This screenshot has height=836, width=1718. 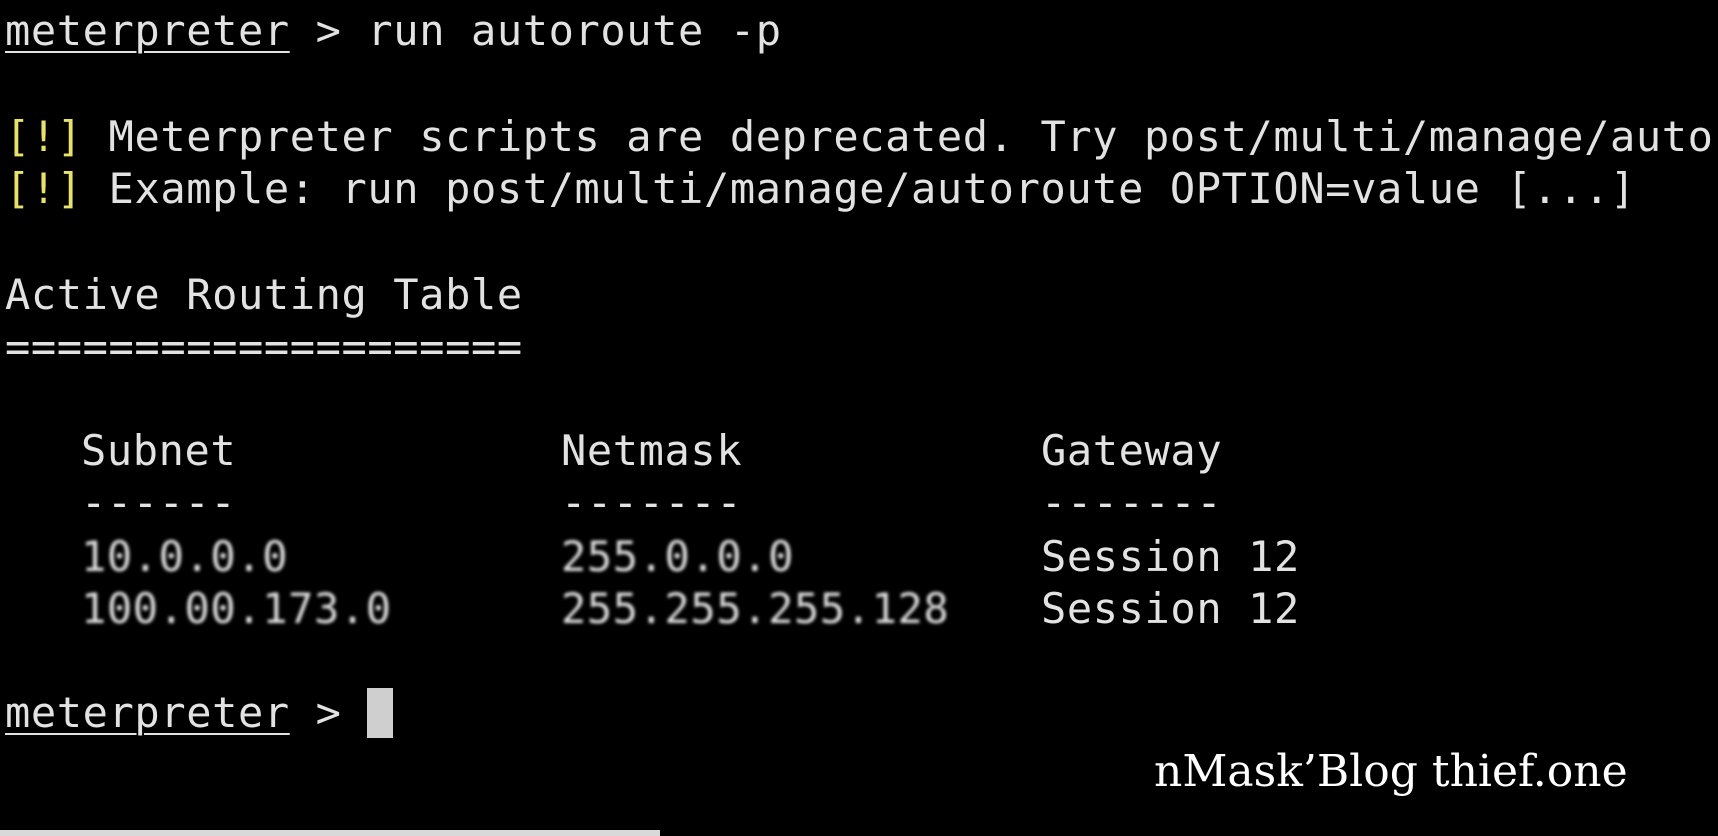 What do you see at coordinates (1170, 608) in the screenshot?
I see `row-2-gateway: Session 12` at bounding box center [1170, 608].